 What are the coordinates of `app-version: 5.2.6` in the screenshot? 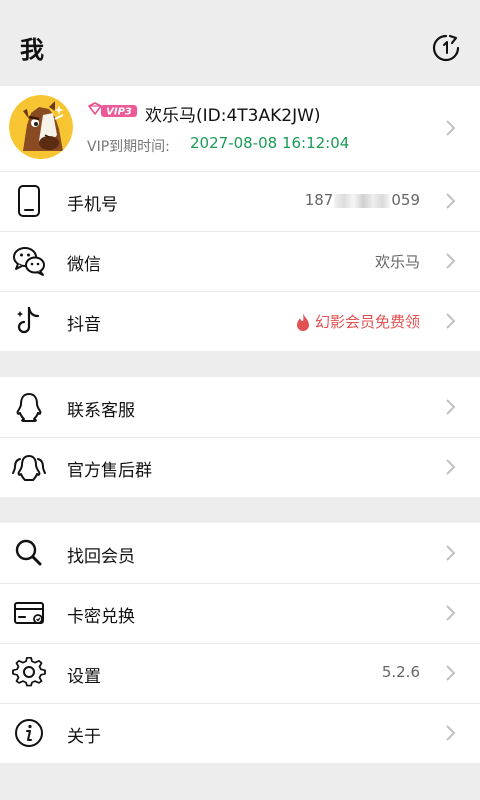 It's located at (400, 672).